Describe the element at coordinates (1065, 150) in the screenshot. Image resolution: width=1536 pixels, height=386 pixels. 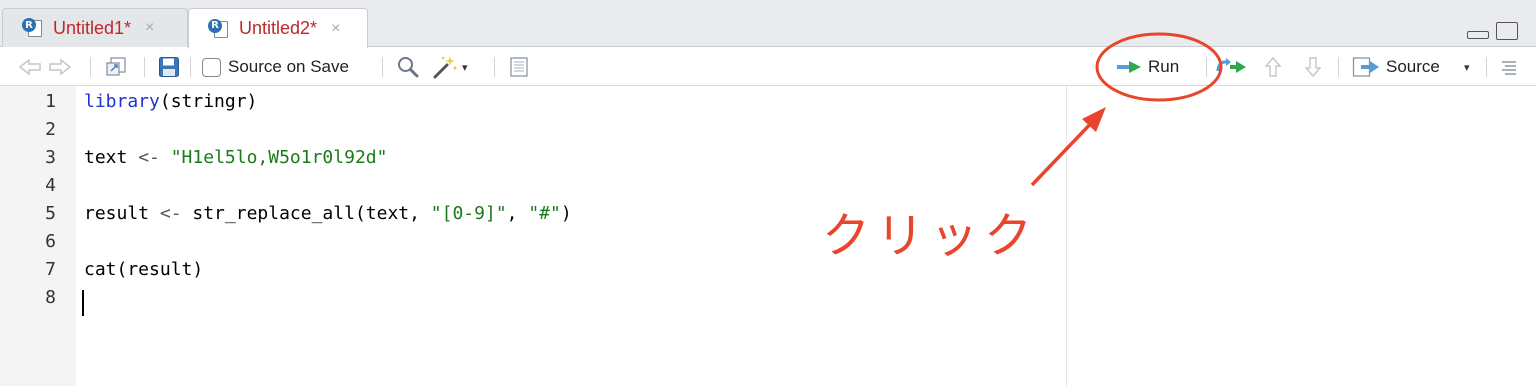
I see `annotation-arrow-line` at that location.